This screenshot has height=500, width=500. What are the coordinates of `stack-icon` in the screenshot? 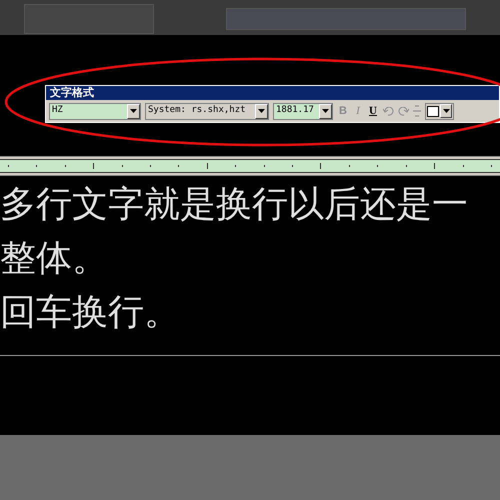 It's located at (417, 111).